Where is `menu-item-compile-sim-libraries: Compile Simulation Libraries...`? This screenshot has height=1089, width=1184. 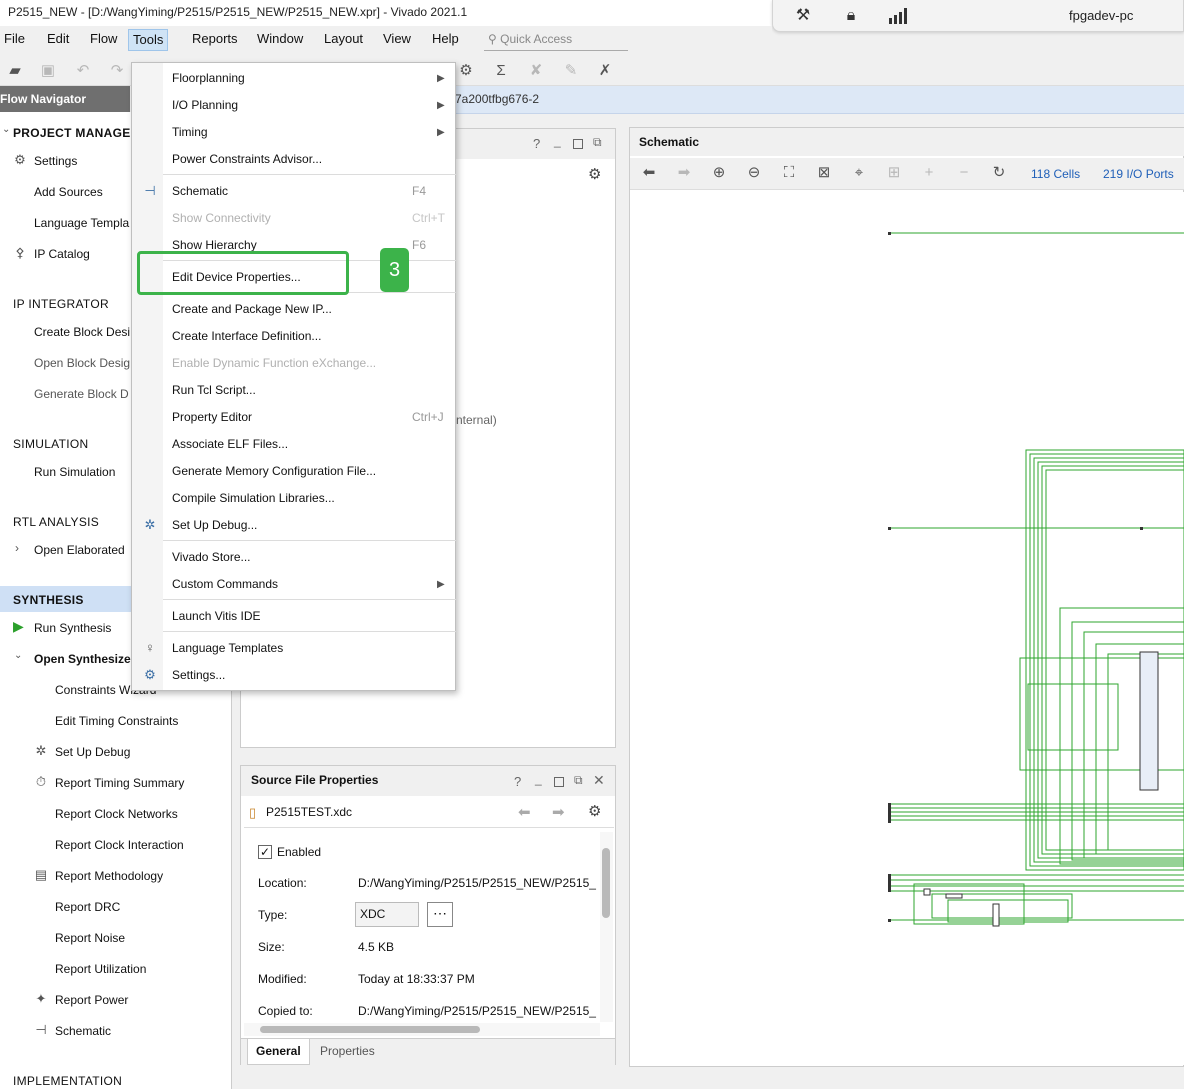 menu-item-compile-sim-libraries: Compile Simulation Libraries... is located at coordinates (253, 498).